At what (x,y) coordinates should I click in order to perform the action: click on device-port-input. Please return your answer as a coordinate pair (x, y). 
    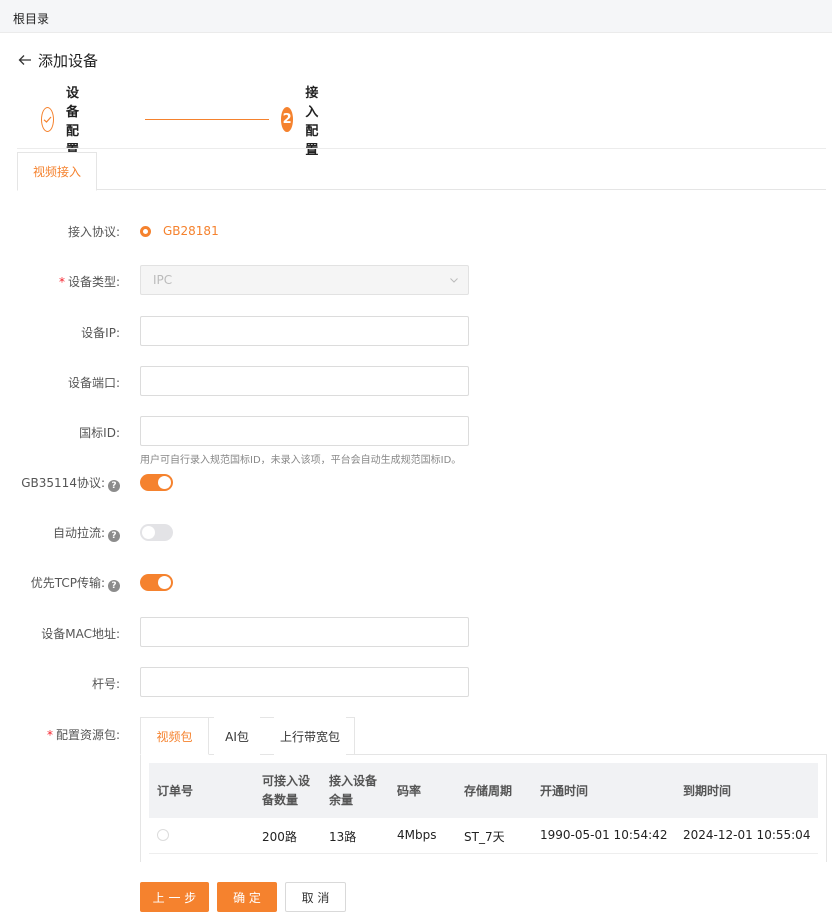
    Looking at the image, I should click on (304, 381).